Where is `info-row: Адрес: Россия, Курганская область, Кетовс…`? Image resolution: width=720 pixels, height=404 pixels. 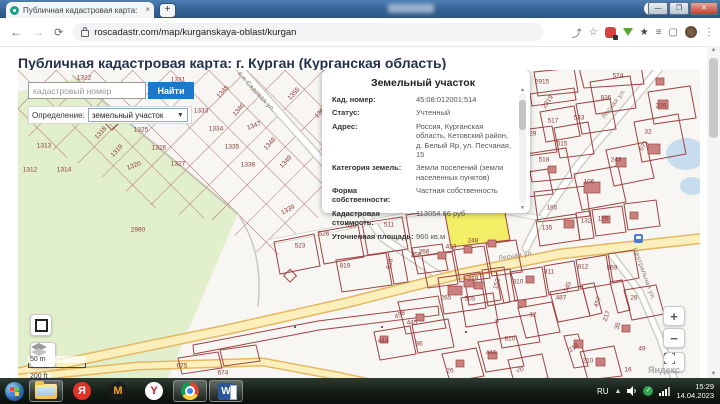
info-row: Адрес: Россия, Курганская область, Кетовс… is located at coordinates (422, 140).